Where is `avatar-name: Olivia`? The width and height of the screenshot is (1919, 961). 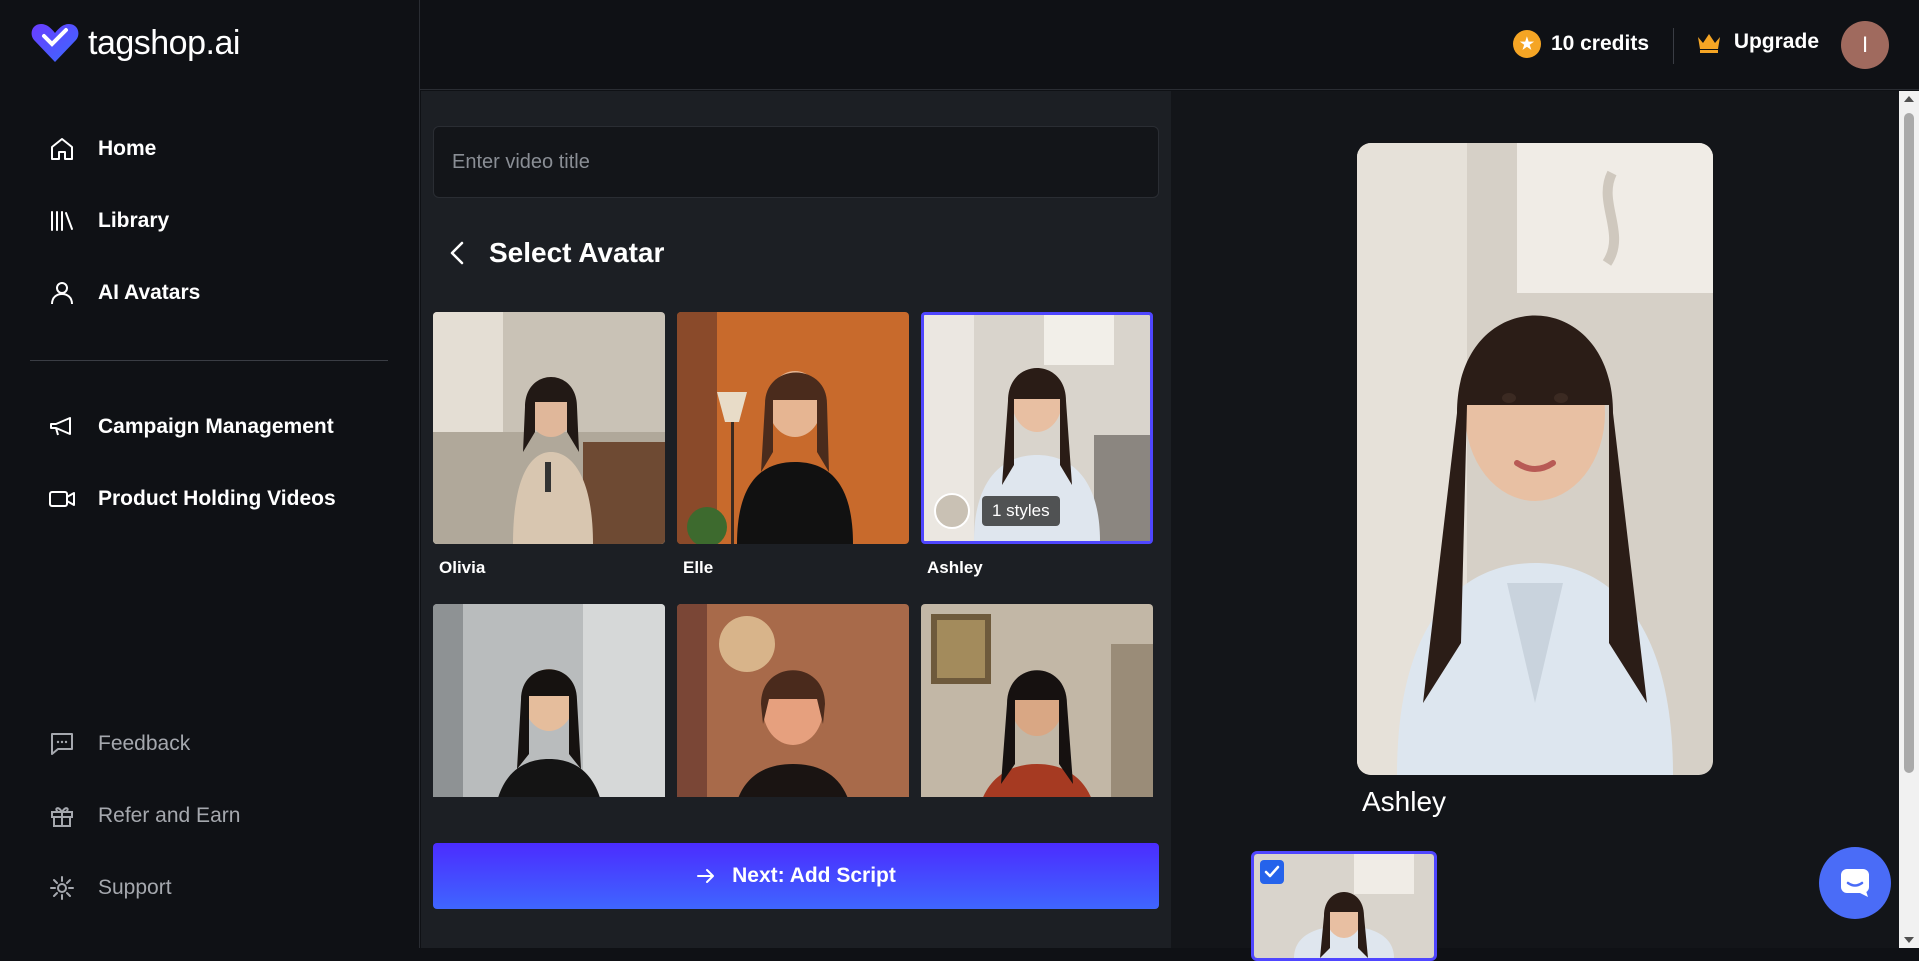 avatar-name: Olivia is located at coordinates (462, 567).